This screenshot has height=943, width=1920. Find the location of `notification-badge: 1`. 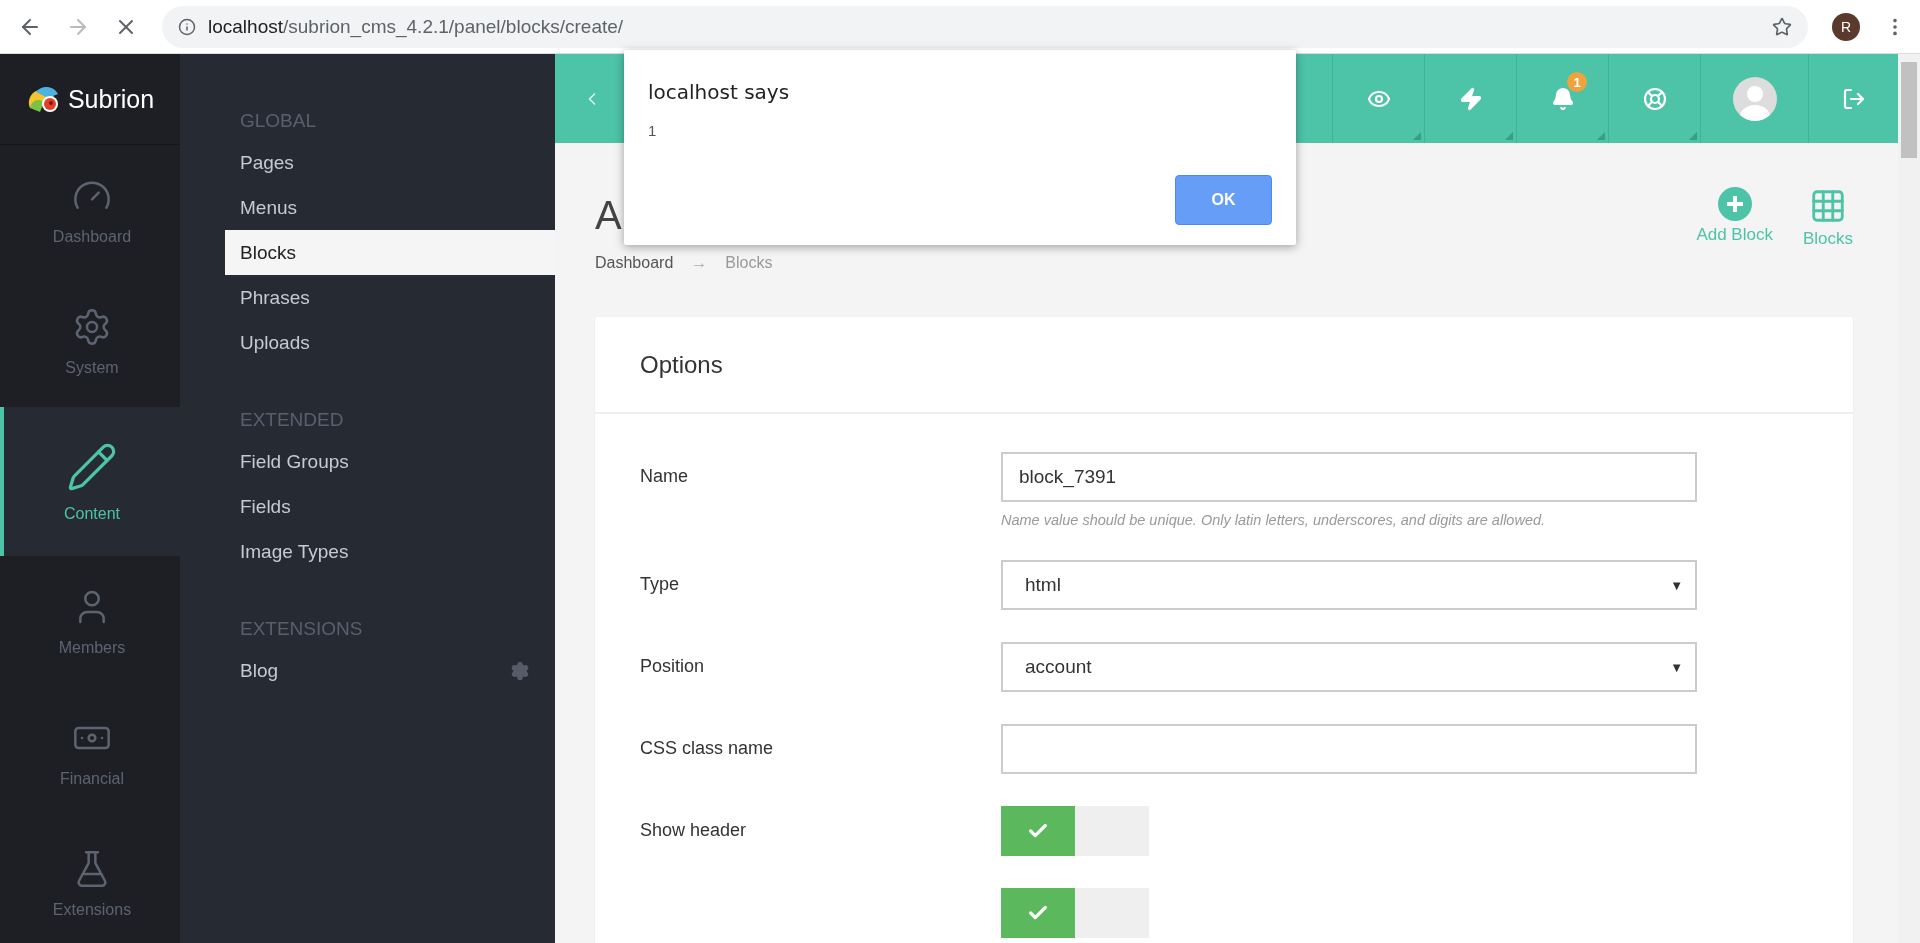

notification-badge: 1 is located at coordinates (1577, 82).